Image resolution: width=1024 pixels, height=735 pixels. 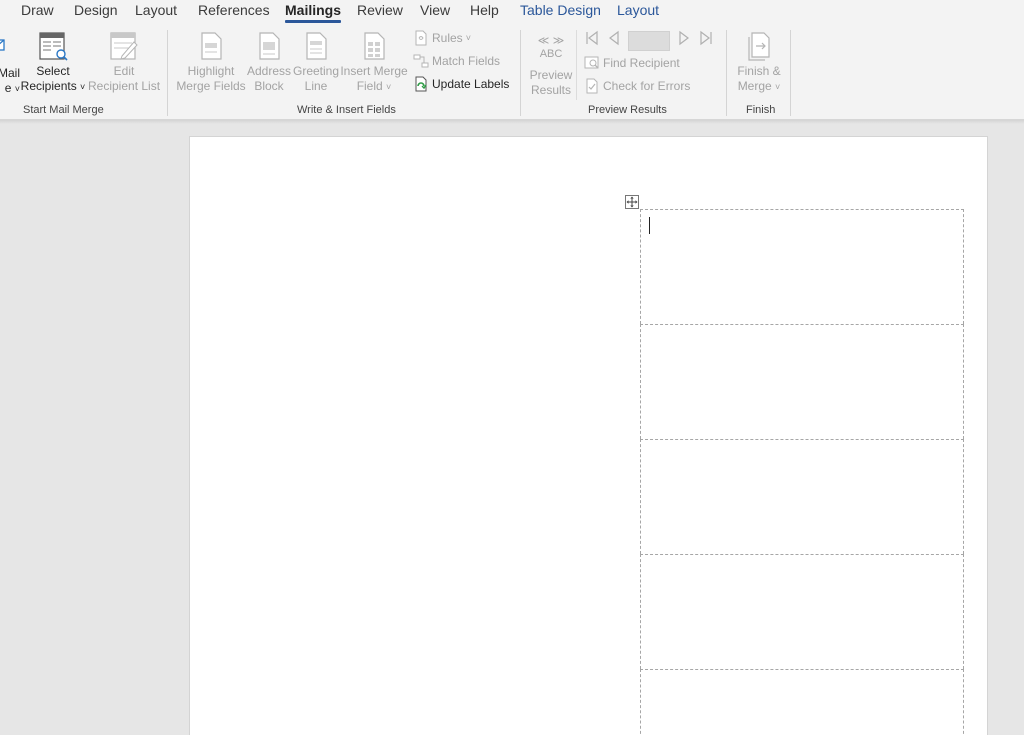 What do you see at coordinates (346, 110) in the screenshot?
I see `group-label-write-insert: Write & Insert Fields` at bounding box center [346, 110].